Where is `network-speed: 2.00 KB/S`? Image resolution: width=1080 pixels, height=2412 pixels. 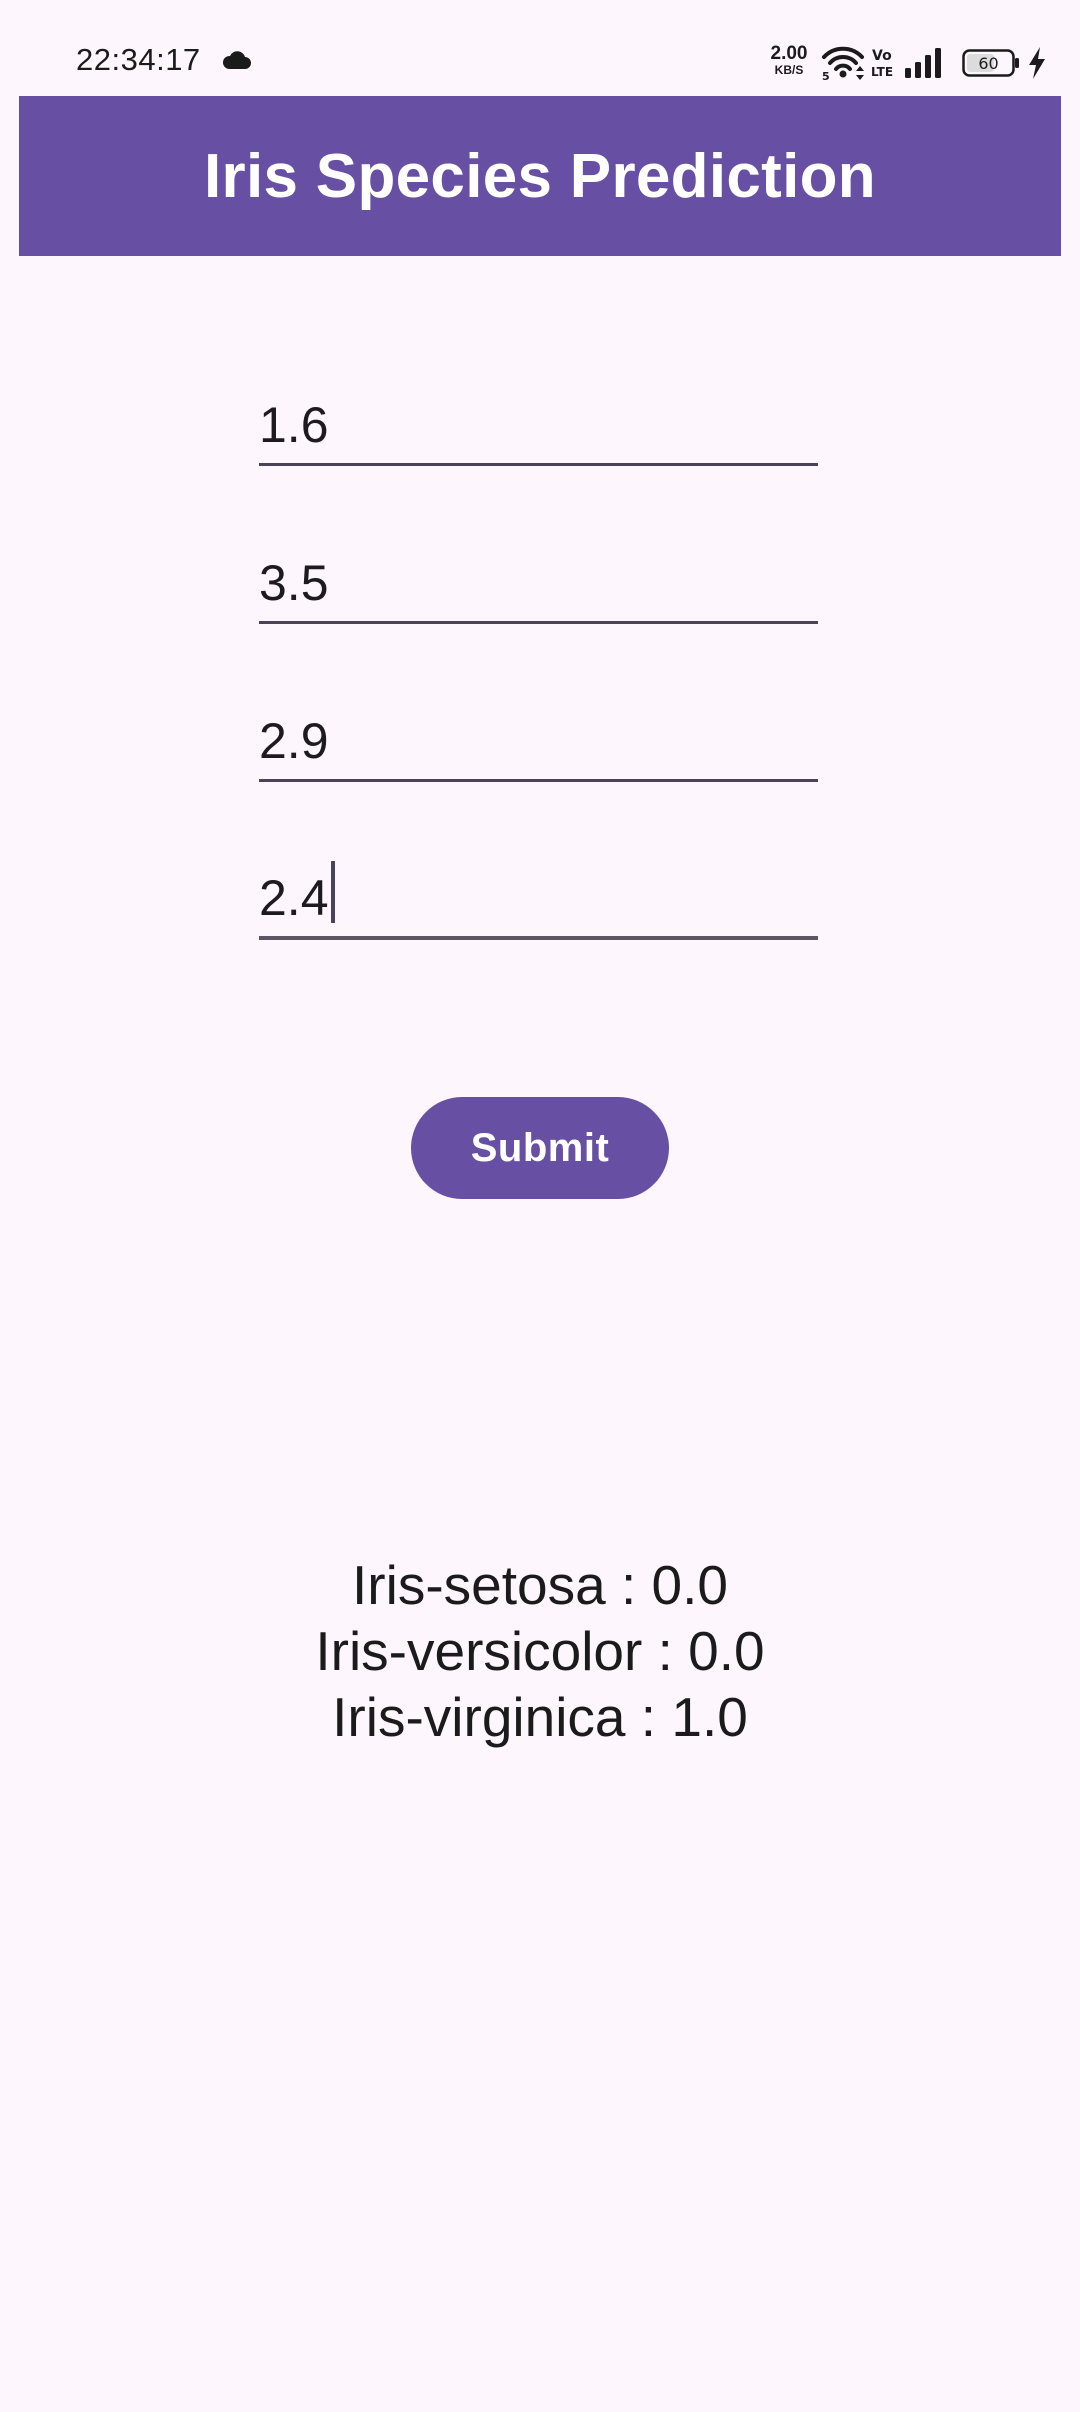
network-speed: 2.00 KB/S is located at coordinates (789, 60).